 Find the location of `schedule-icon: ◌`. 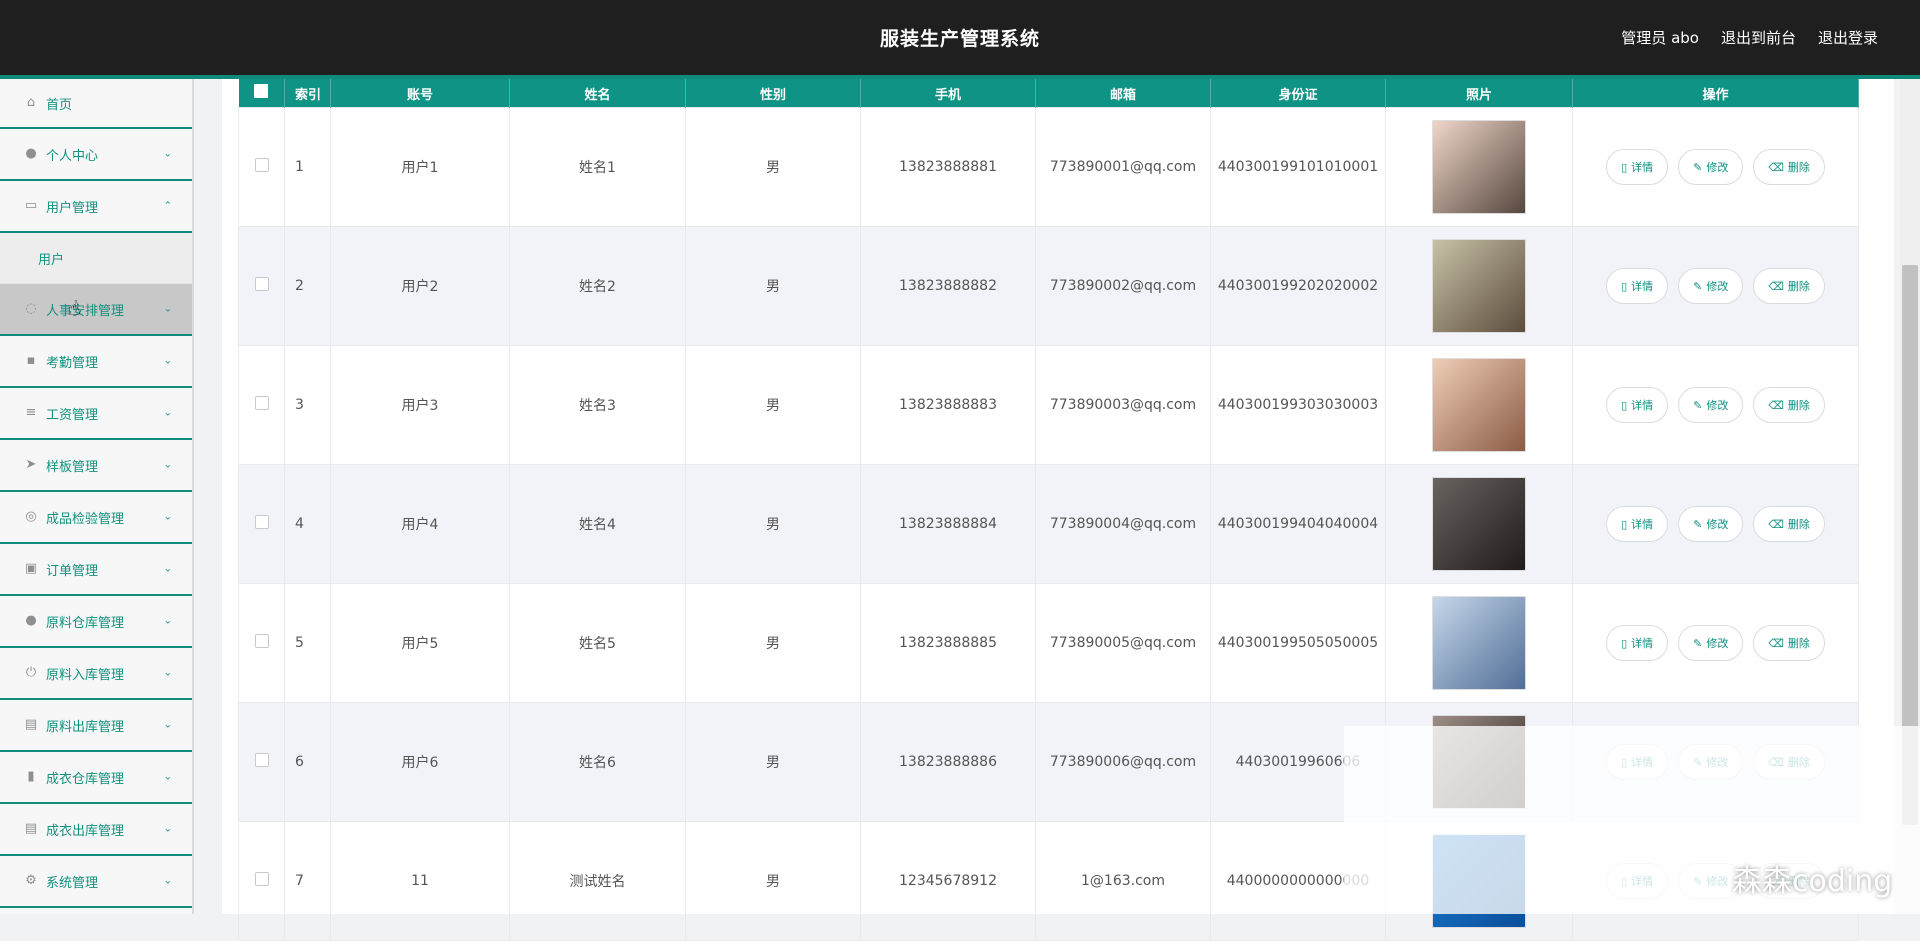

schedule-icon: ◌ is located at coordinates (31, 308).